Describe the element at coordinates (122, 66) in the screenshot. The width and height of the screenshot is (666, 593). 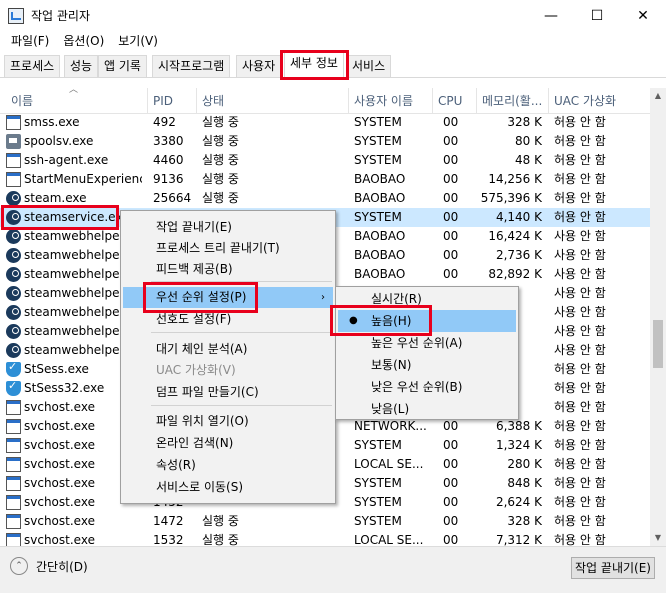
I see `tab-app-history: 앱 기록` at that location.